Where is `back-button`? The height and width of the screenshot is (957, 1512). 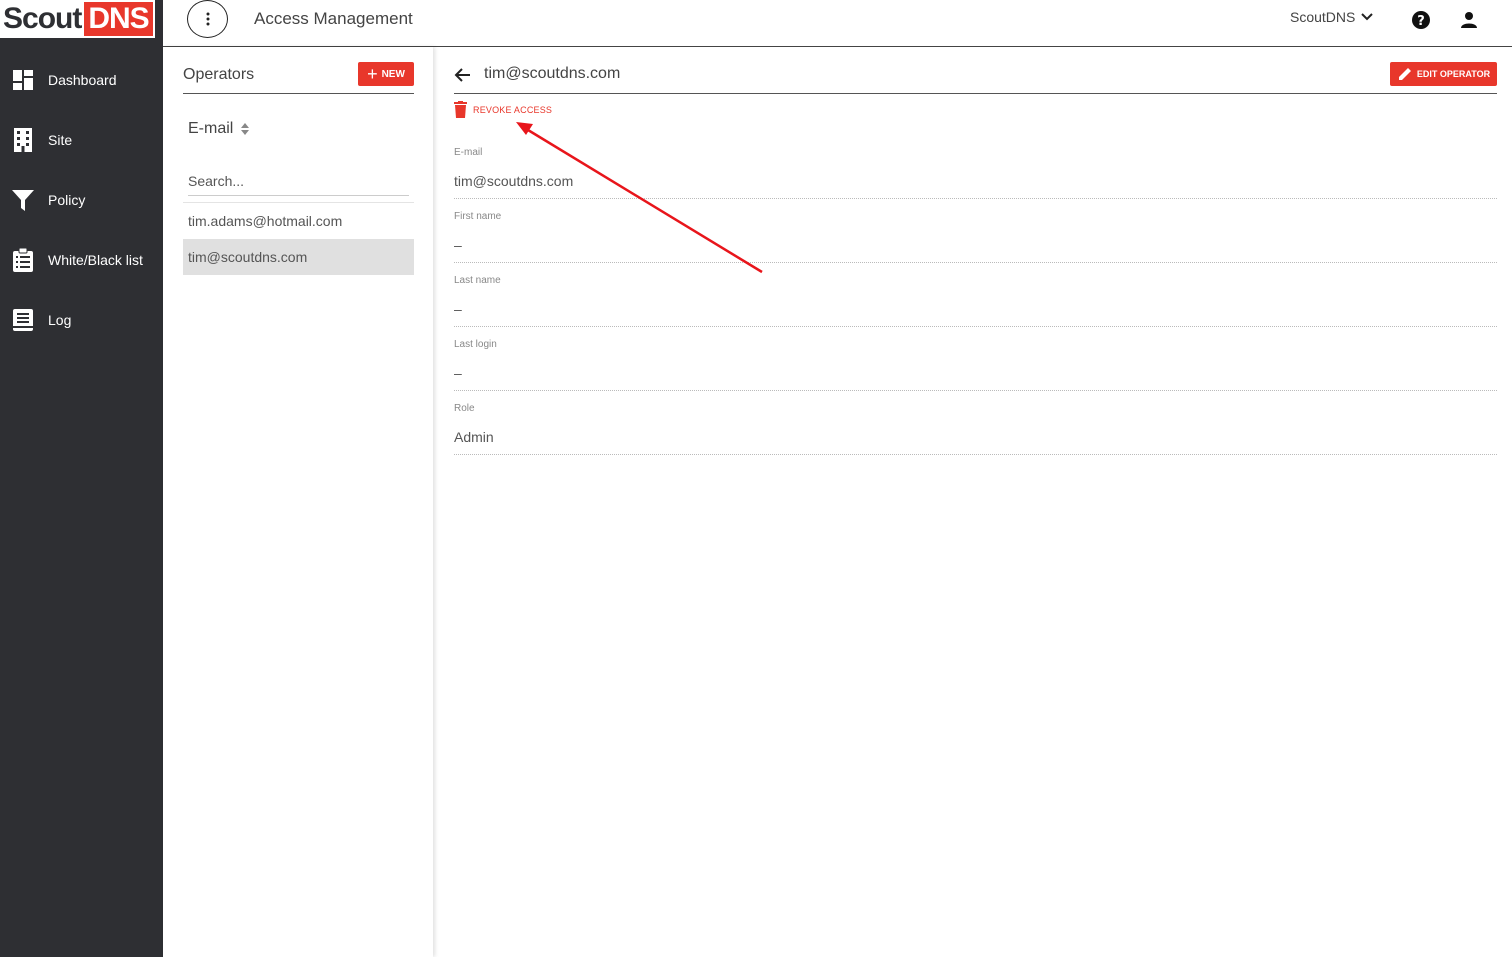 back-button is located at coordinates (463, 75).